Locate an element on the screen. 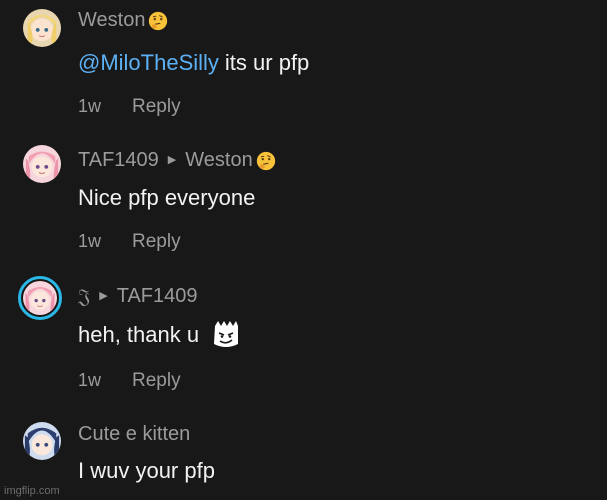 Image resolution: width=607 pixels, height=500 pixels. comment-header: 𝔍 ▶ TAF1409 is located at coordinates (138, 296).